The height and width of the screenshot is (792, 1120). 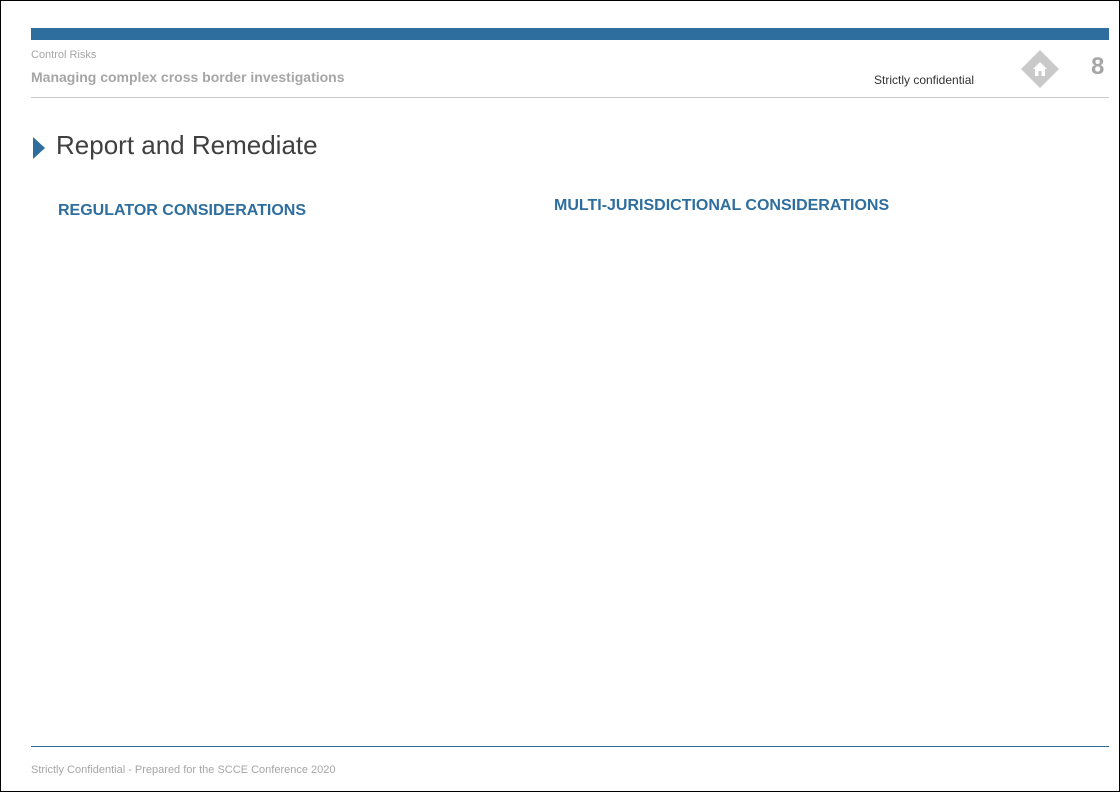 I want to click on multi-jurisdictional-considerations-heading: MULTI-JURISDICTIONAL CONSIDERATIONS, so click(x=722, y=205).